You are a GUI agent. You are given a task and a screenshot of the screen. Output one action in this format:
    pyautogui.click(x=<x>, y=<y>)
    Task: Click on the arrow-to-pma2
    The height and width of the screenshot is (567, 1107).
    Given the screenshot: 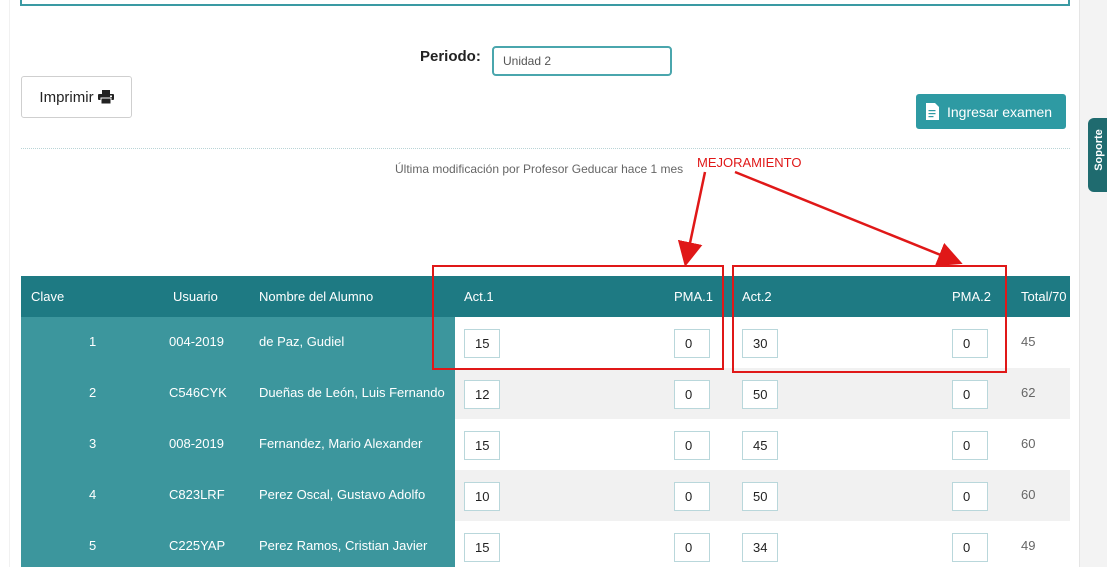 What is the action you would take?
    pyautogui.click(x=848, y=218)
    